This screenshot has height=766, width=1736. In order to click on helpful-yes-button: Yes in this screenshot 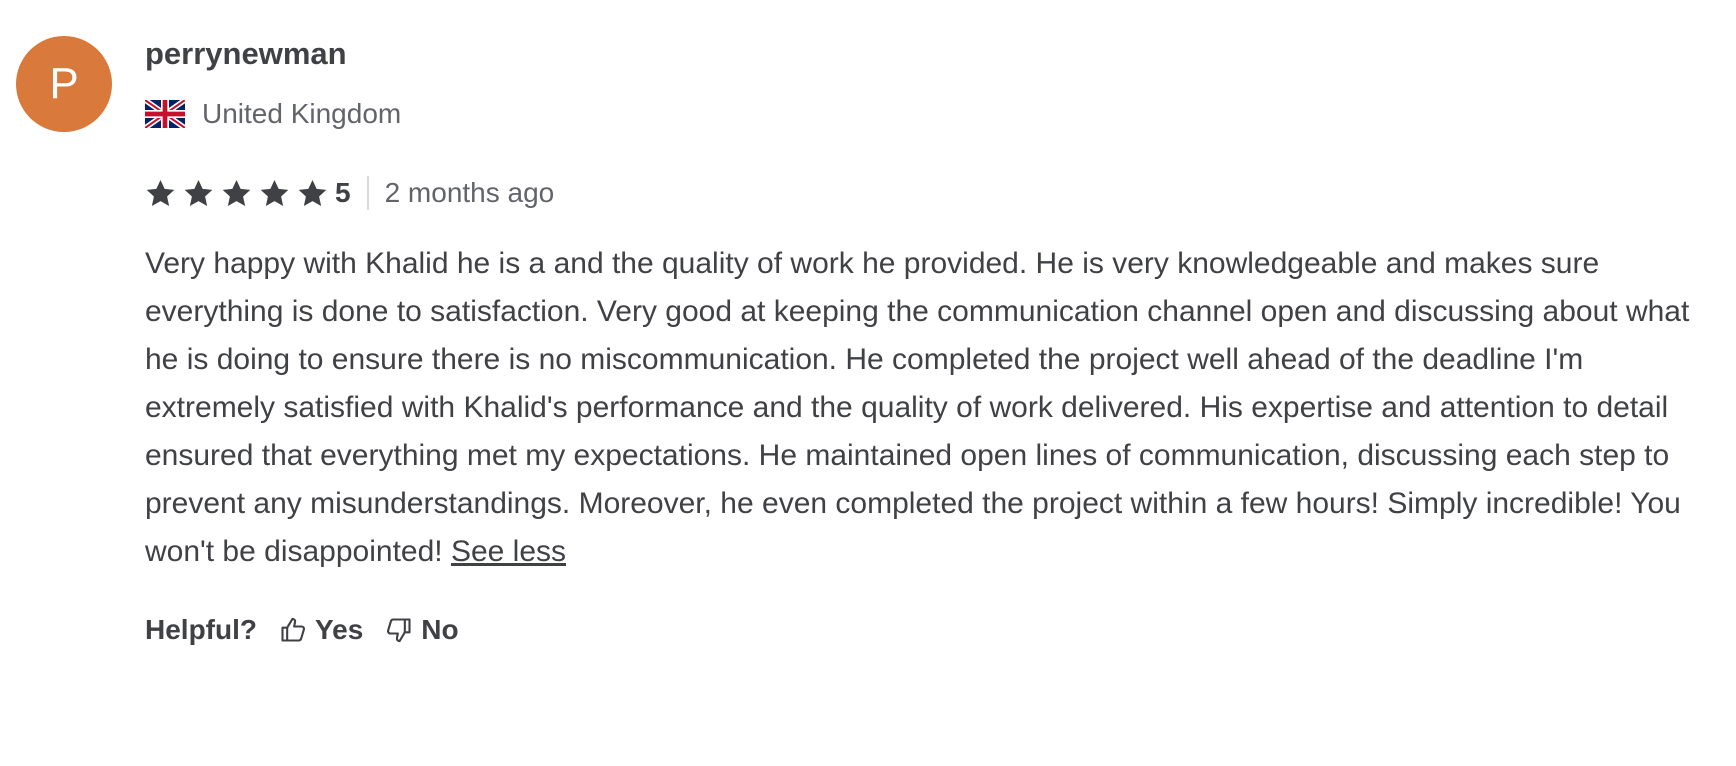, I will do `click(321, 630)`.